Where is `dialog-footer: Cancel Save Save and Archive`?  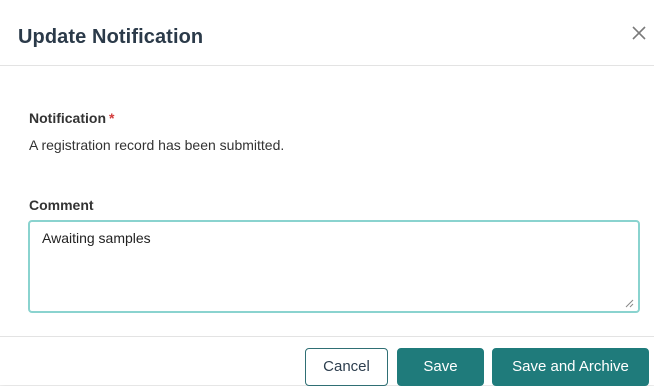
dialog-footer: Cancel Save Save and Archive is located at coordinates (327, 361).